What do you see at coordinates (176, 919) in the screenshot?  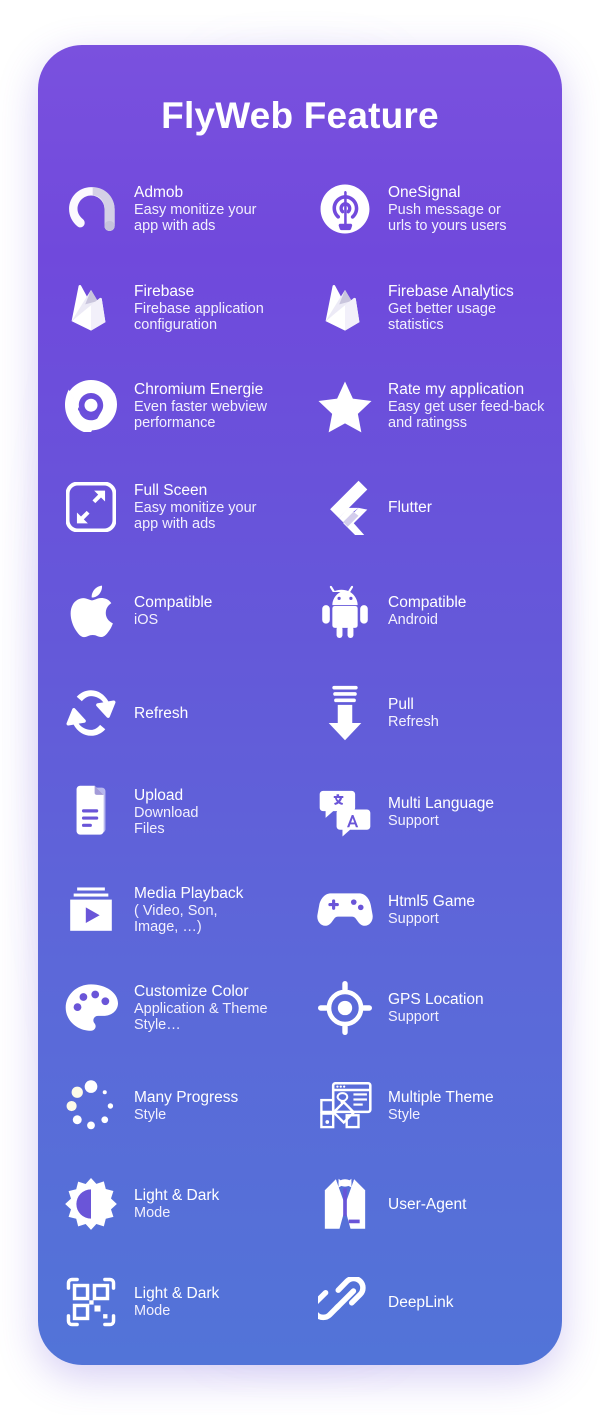 I see `feature-subtitle: ( Video, Son, Image, …)` at bounding box center [176, 919].